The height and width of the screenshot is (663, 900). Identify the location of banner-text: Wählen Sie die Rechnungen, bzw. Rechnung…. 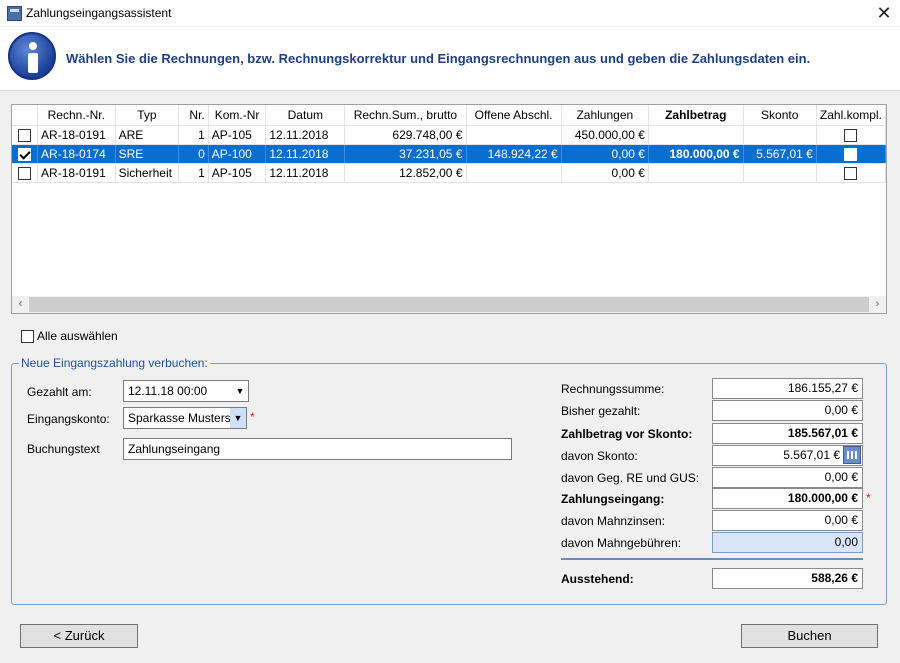
(438, 58).